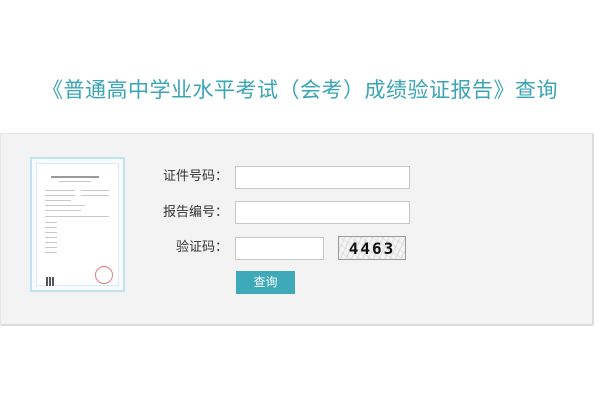 Image resolution: width=600 pixels, height=400 pixels. I want to click on captcha-text: 4463, so click(372, 248).